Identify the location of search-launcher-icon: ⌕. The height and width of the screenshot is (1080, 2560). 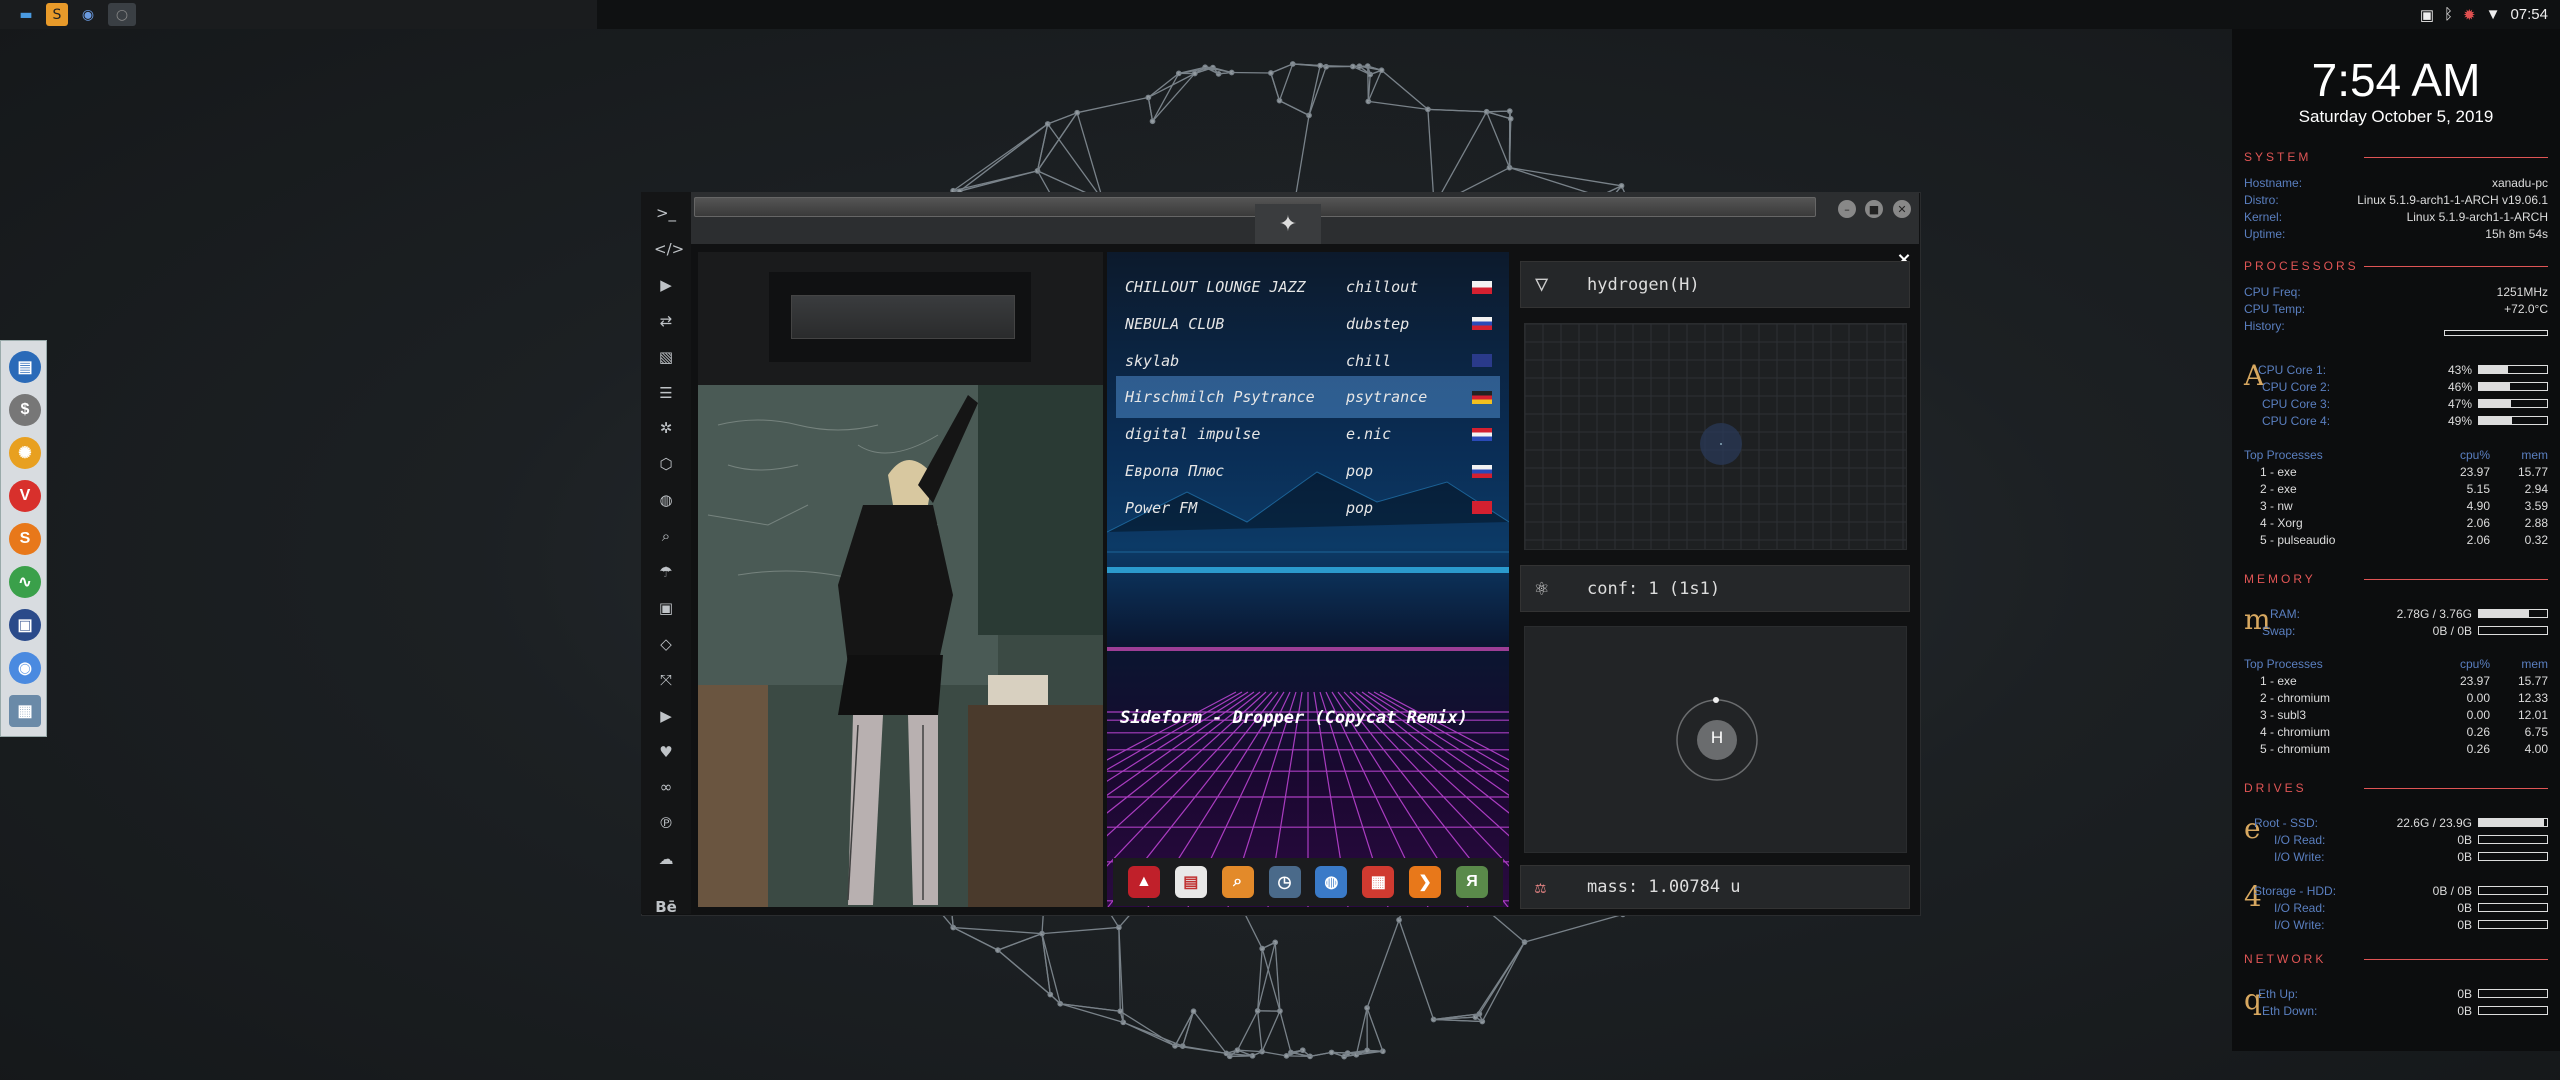
(1237, 882).